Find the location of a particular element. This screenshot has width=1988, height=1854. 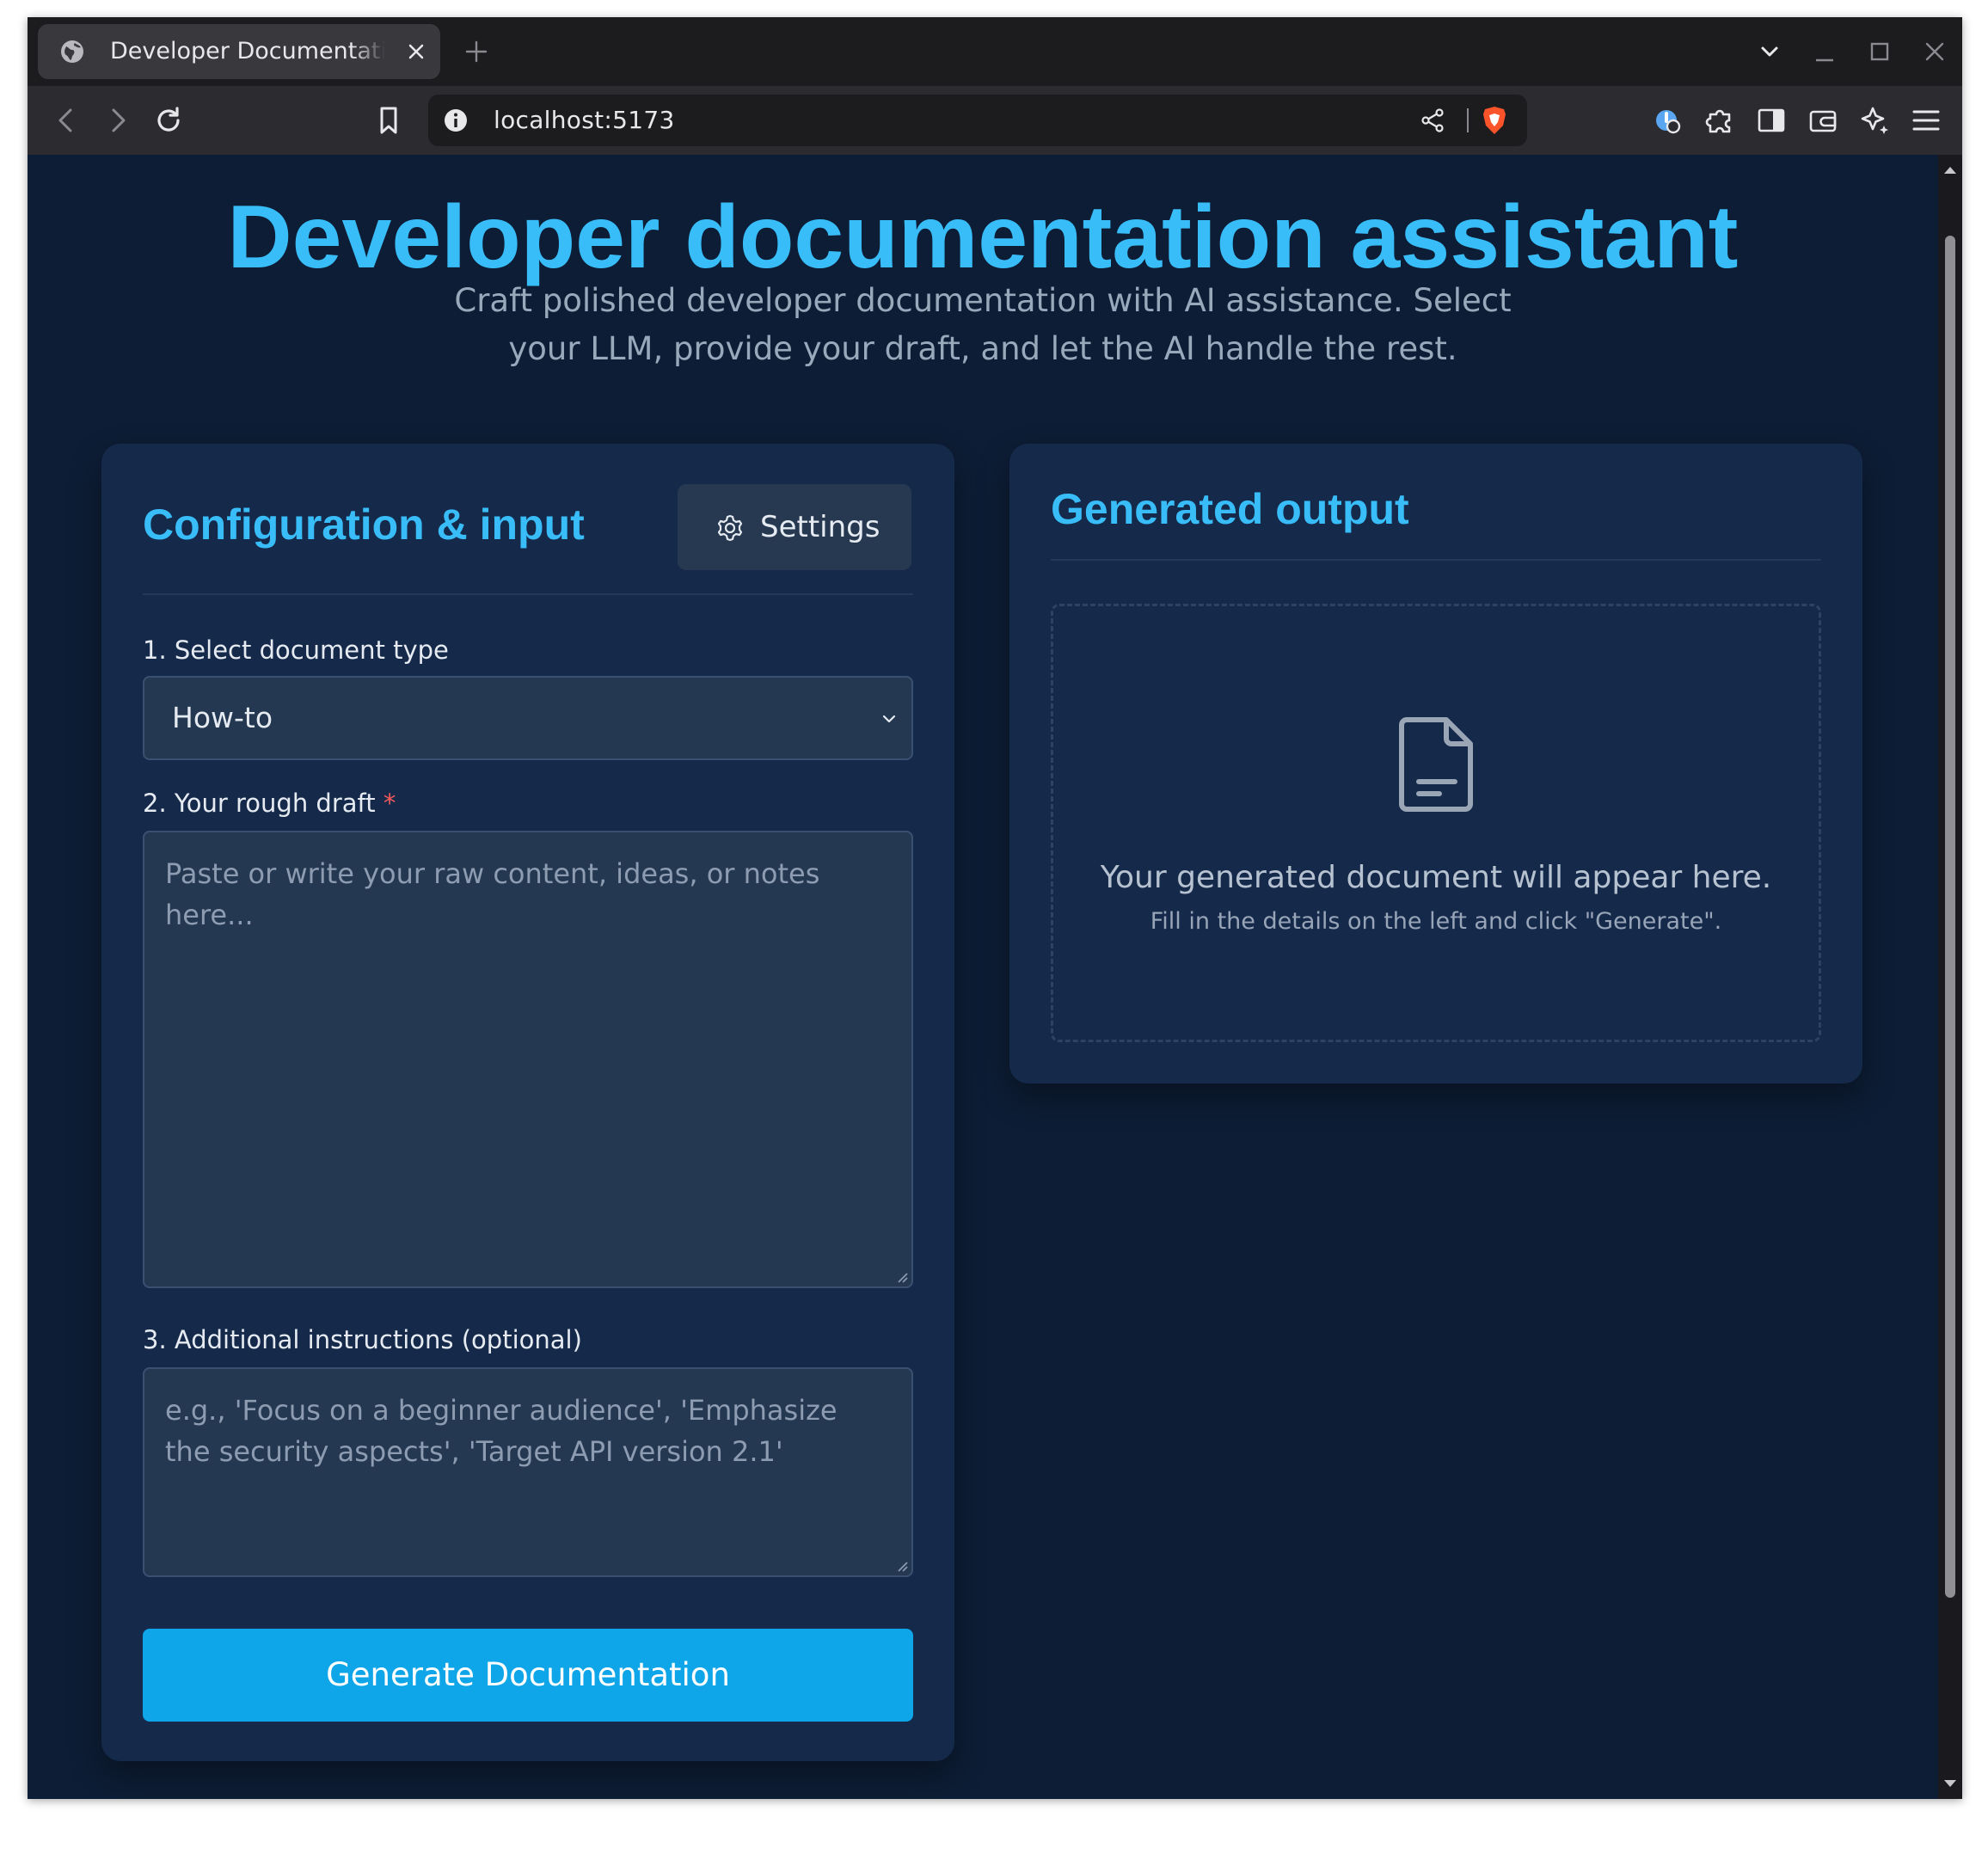

instructions-label: 3. Additional instructions (optional) is located at coordinates (362, 1339).